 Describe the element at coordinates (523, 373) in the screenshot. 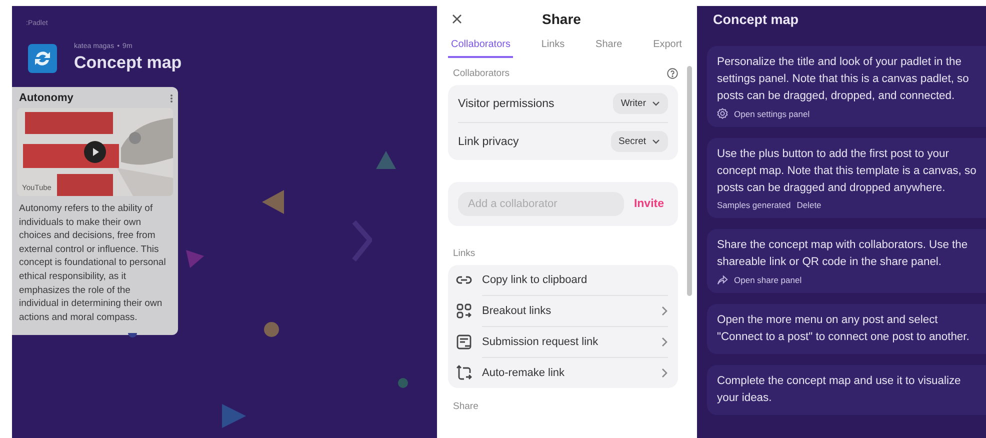

I see `link-option: Auto-remake link` at that location.